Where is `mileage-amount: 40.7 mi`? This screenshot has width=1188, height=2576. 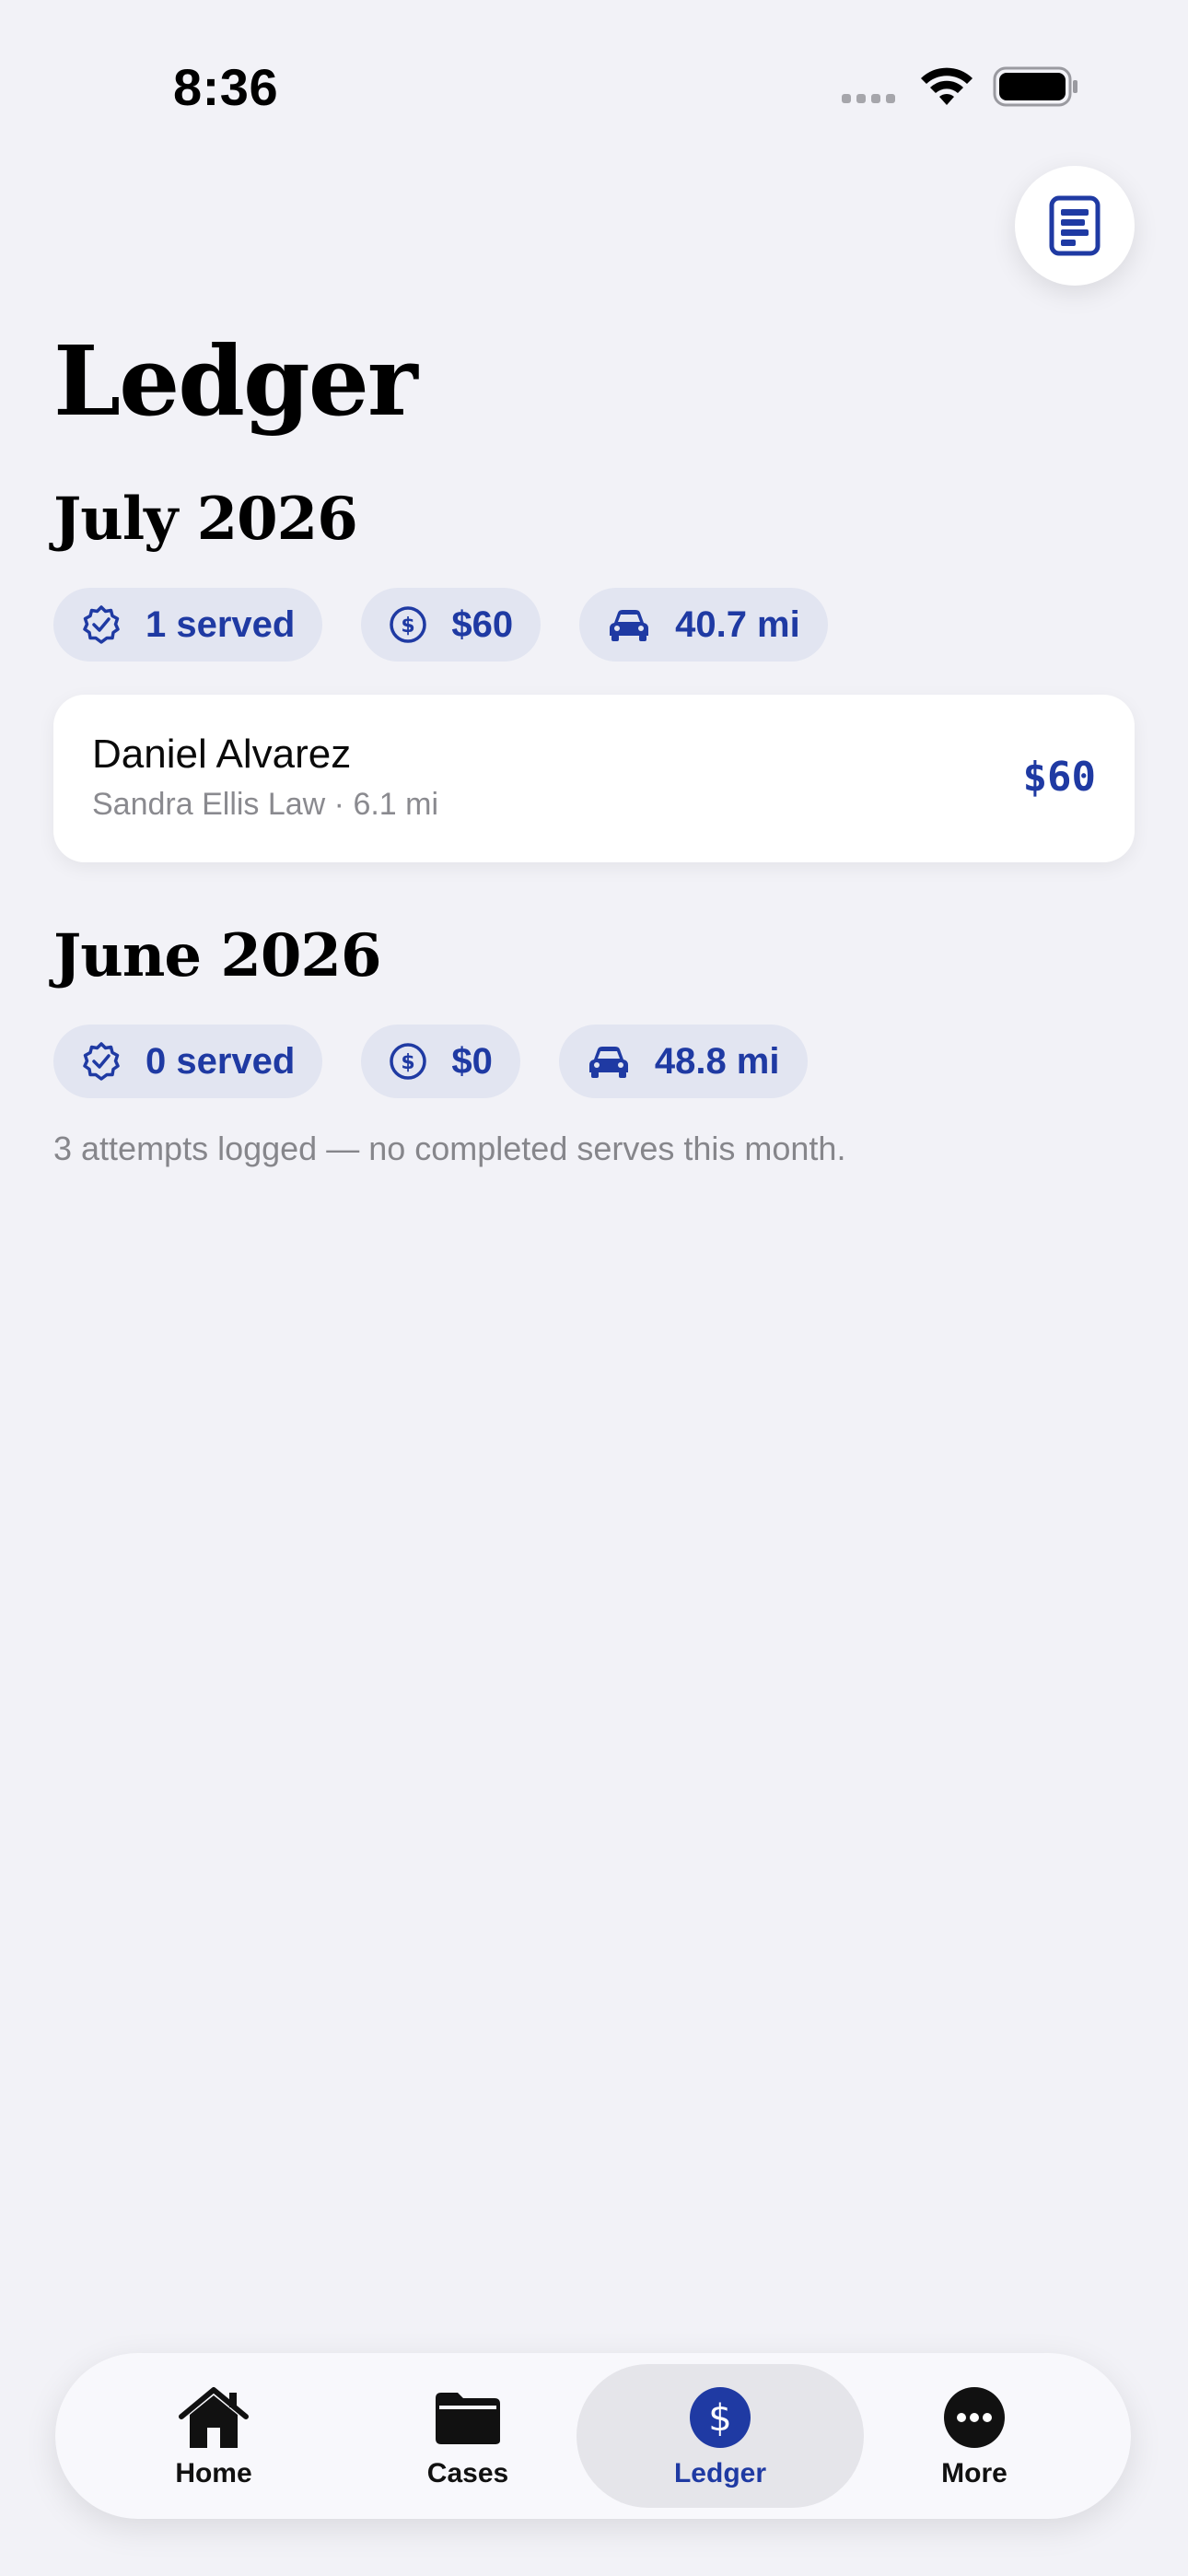 mileage-amount: 40.7 mi is located at coordinates (737, 624).